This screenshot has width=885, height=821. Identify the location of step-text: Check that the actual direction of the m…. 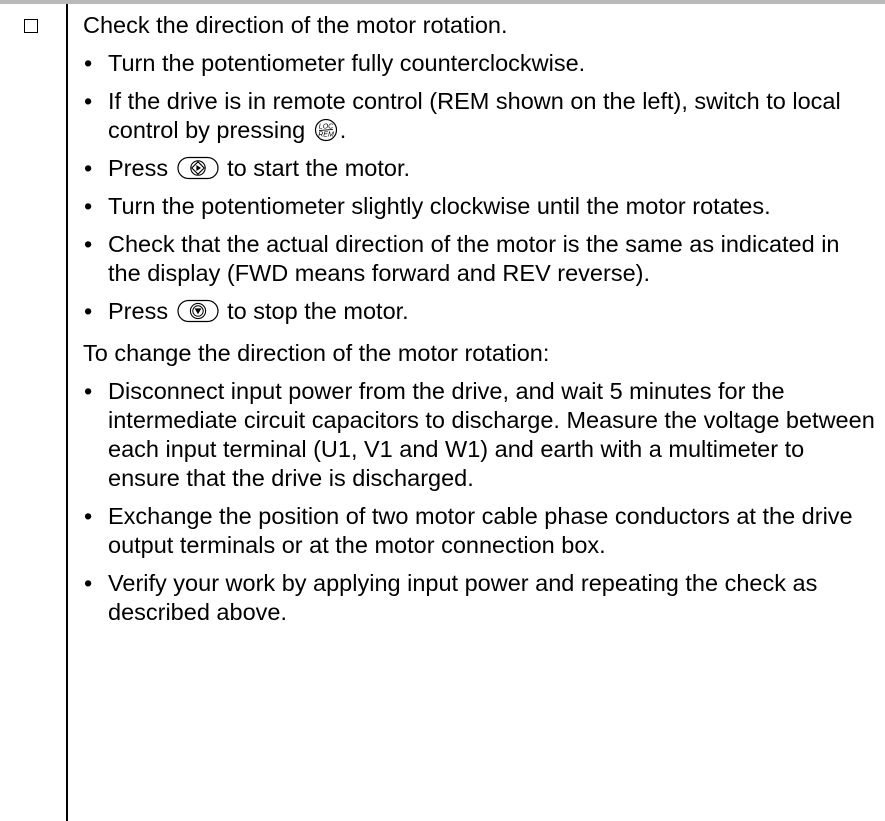
(474, 258).